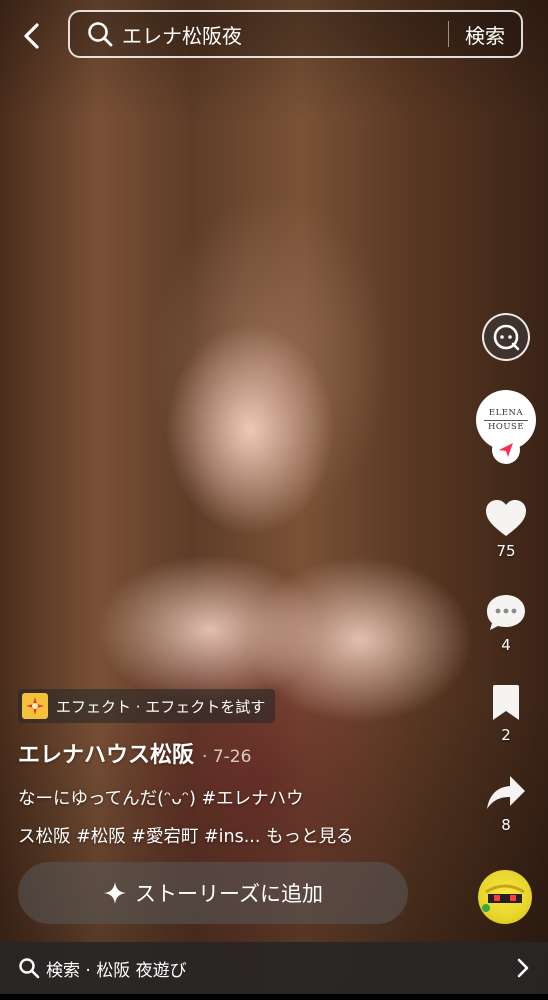  I want to click on bookmark-button: 2, so click(506, 714).